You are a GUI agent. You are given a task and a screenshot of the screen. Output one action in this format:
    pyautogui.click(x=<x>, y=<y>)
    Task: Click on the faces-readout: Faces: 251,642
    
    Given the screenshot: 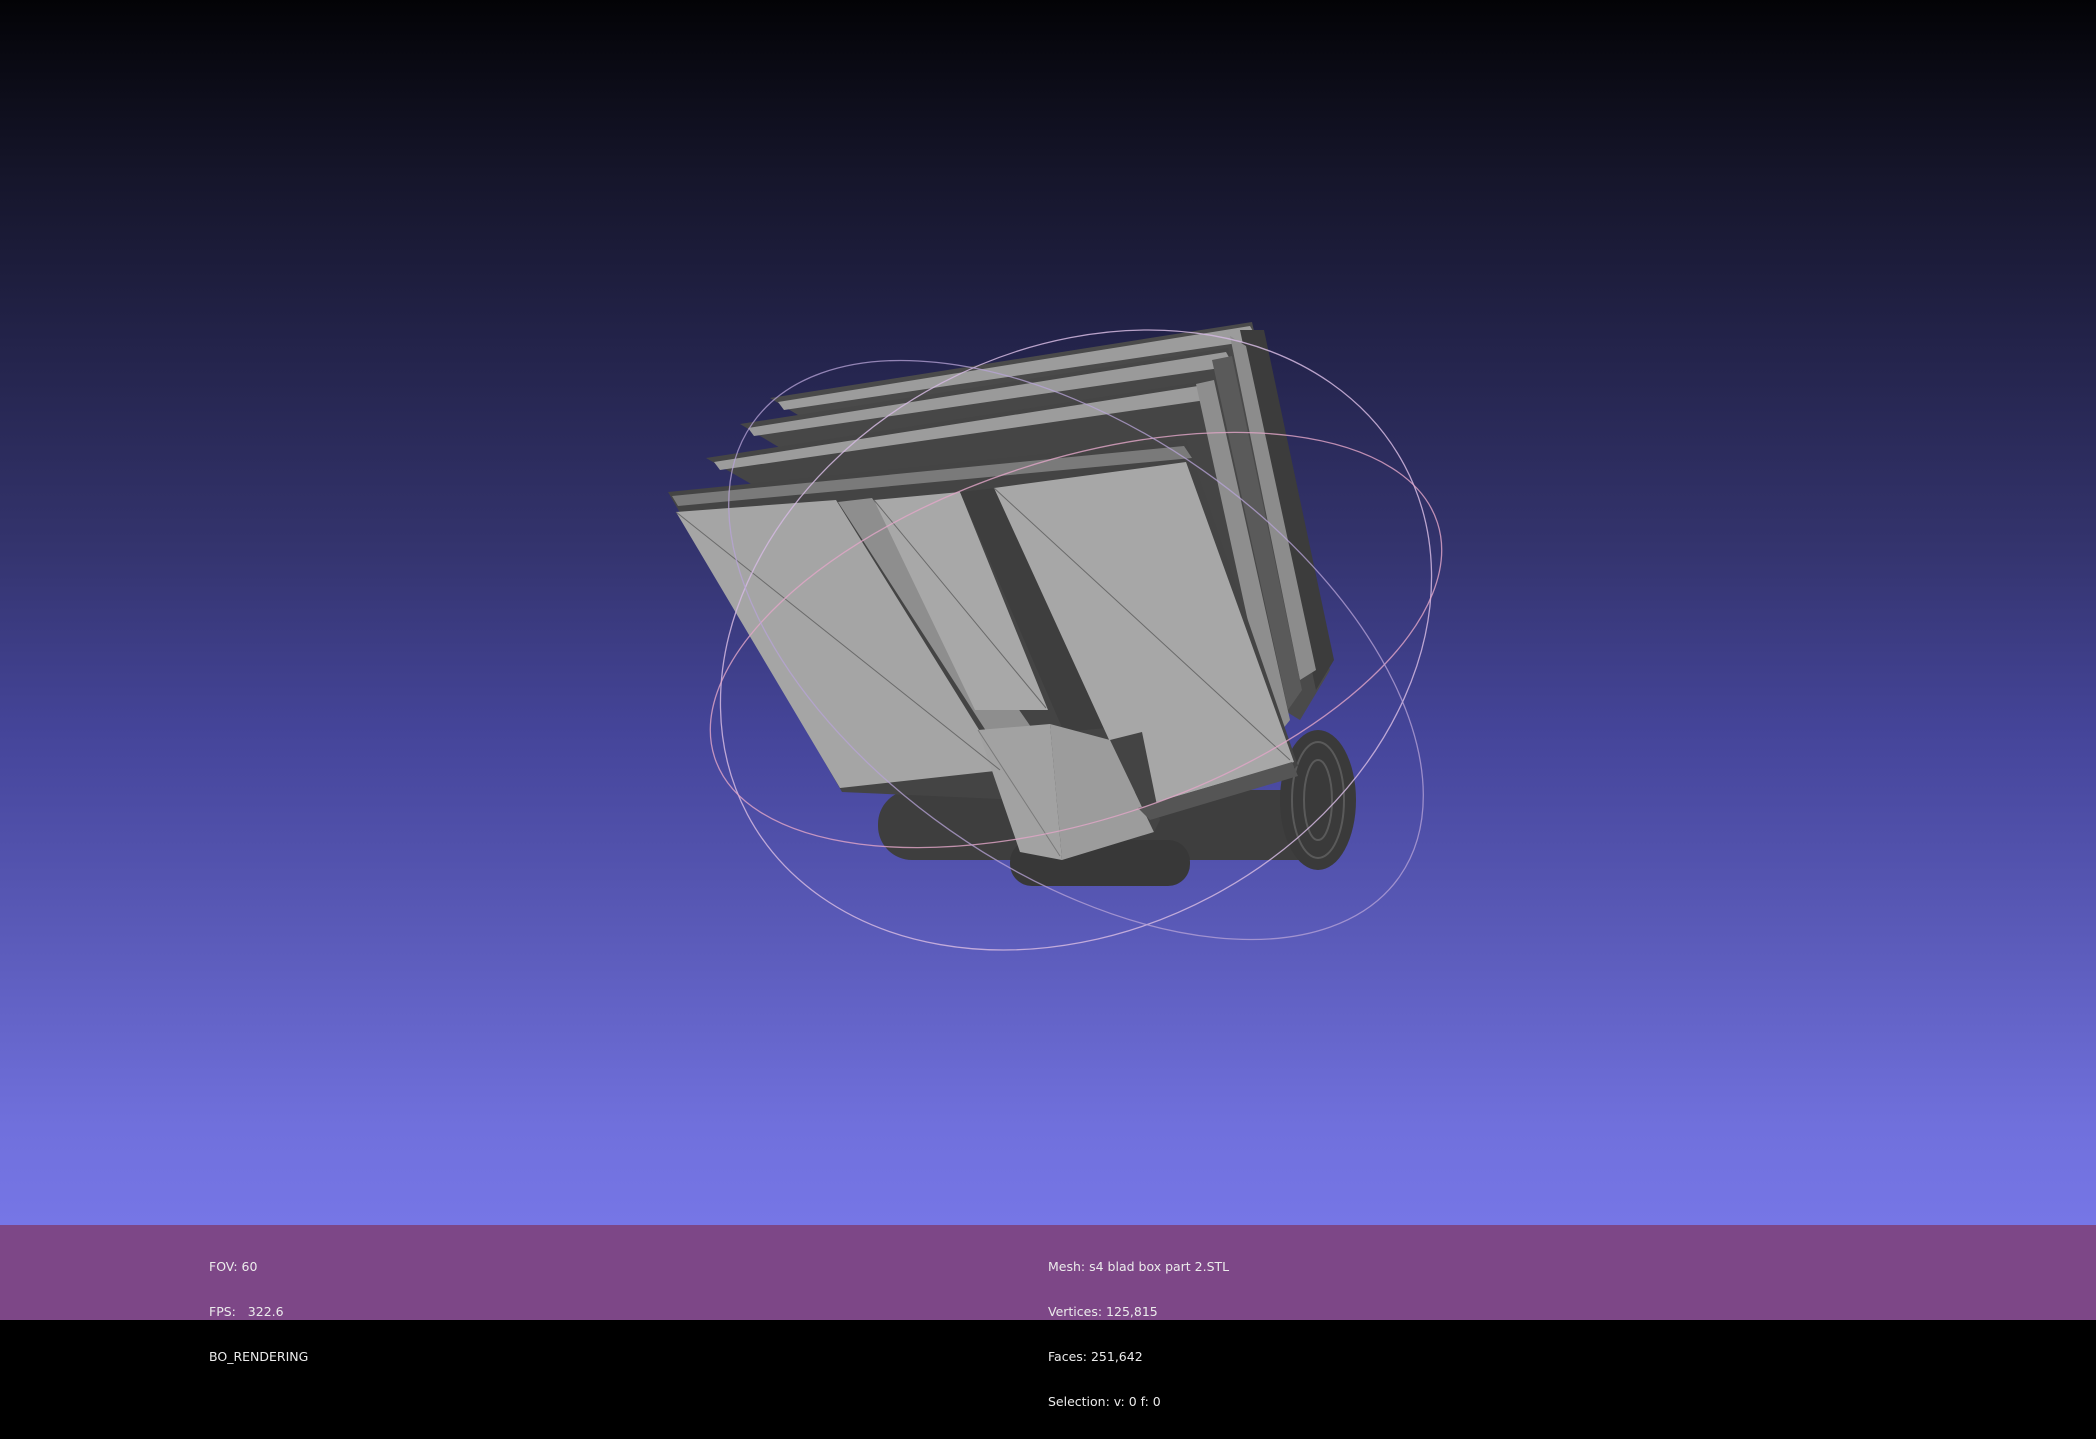 What is the action you would take?
    pyautogui.click(x=1095, y=1356)
    